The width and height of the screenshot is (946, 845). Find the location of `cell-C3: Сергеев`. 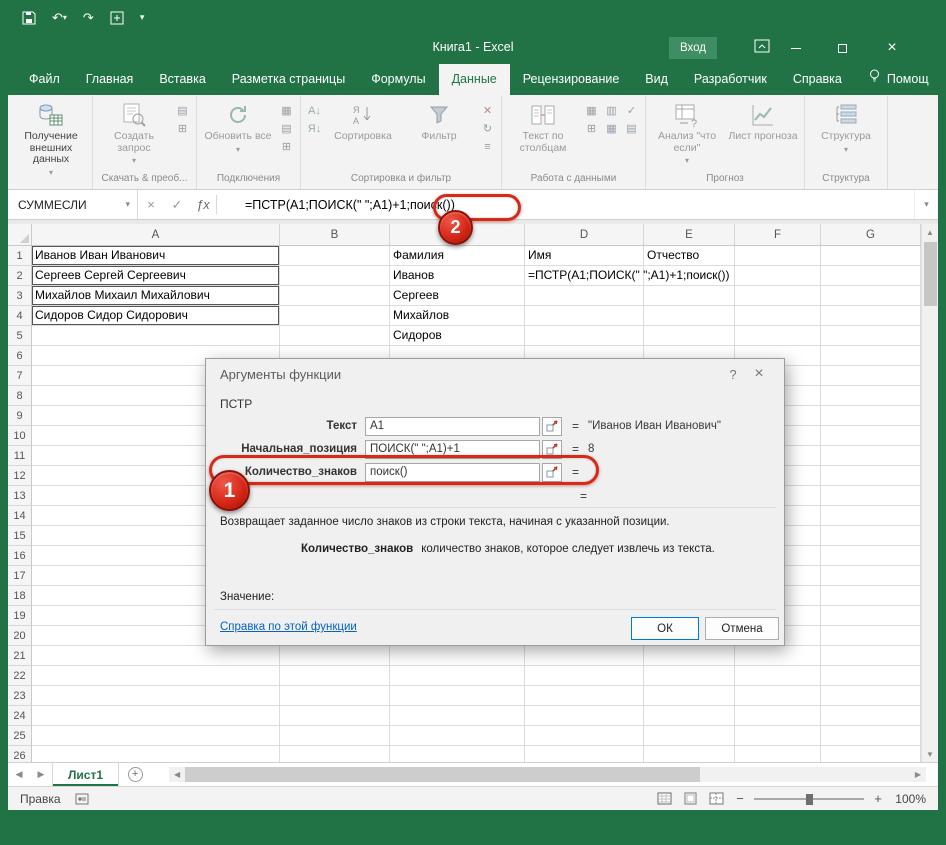

cell-C3: Сергеев is located at coordinates (457, 296).